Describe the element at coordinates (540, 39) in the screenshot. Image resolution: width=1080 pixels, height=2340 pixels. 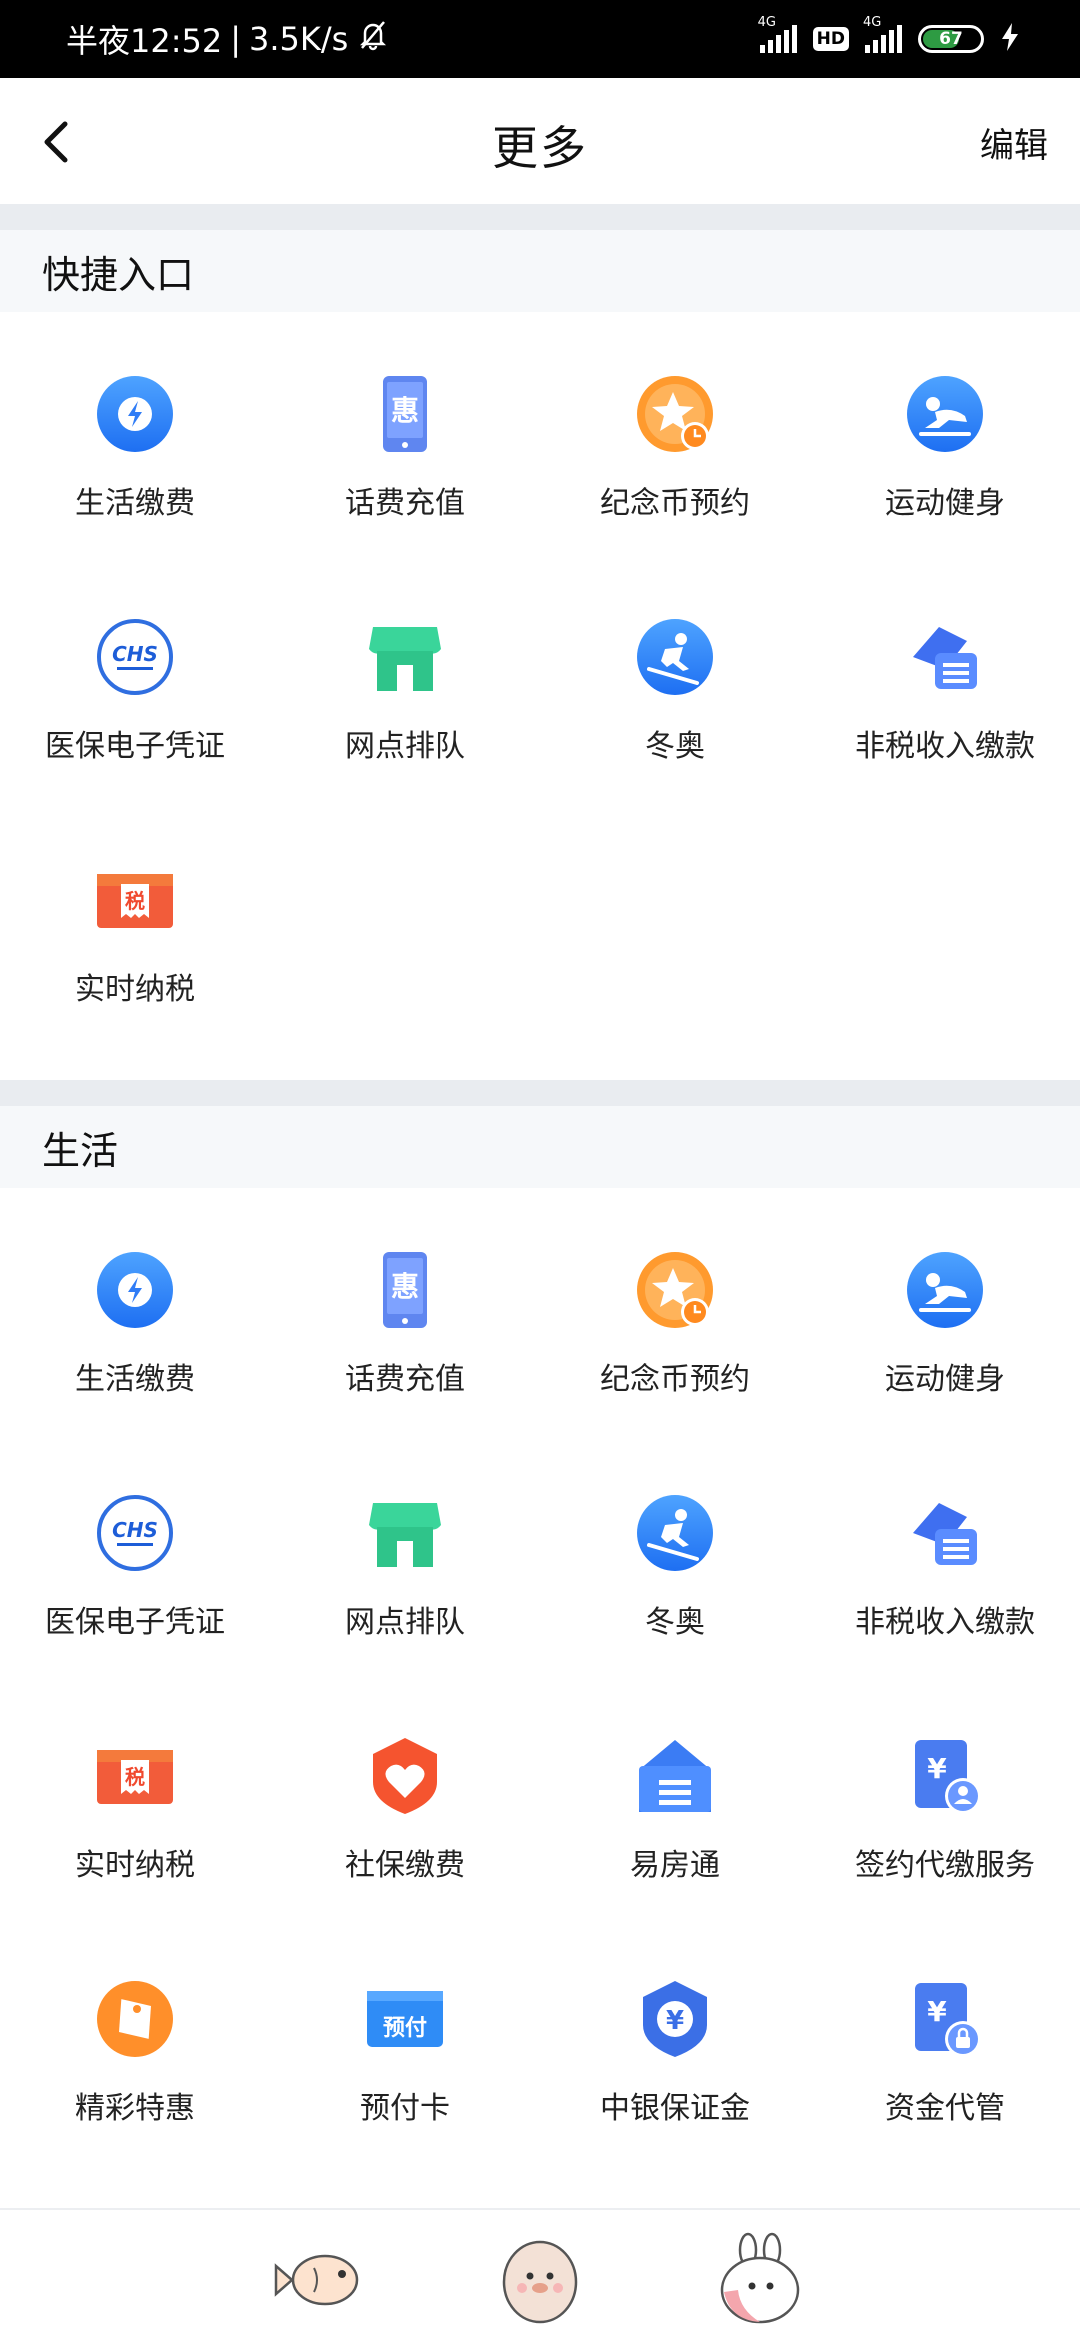
I see `status-bar: 半夜12:52 | 3.5K/s 4G HD 4G 67` at that location.